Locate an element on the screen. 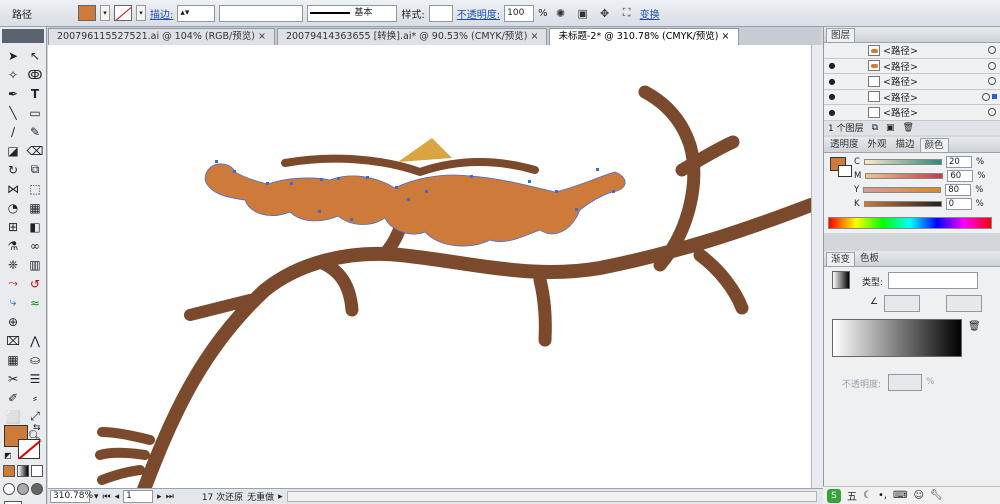 The image size is (1000, 504). new-sublayer-icon: ⧉ is located at coordinates (875, 128).